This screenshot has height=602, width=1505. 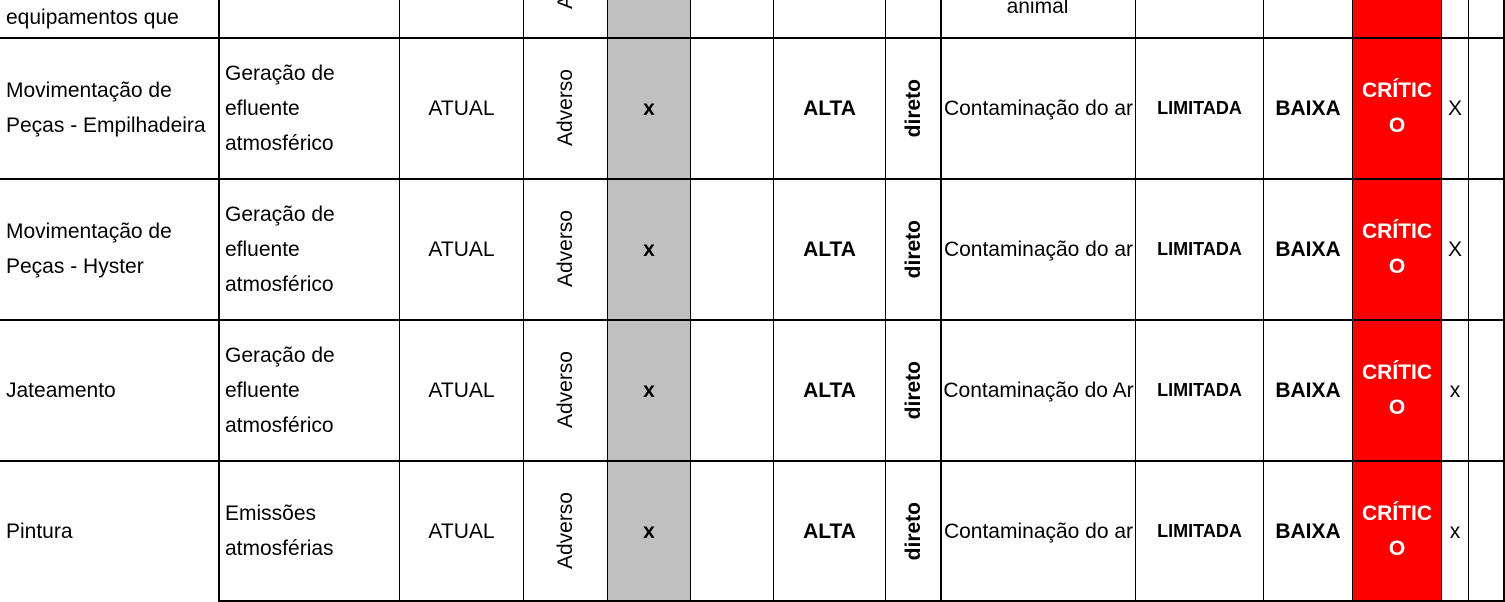 I want to click on partial-activity-cell: equipamentos que, so click(x=109, y=18).